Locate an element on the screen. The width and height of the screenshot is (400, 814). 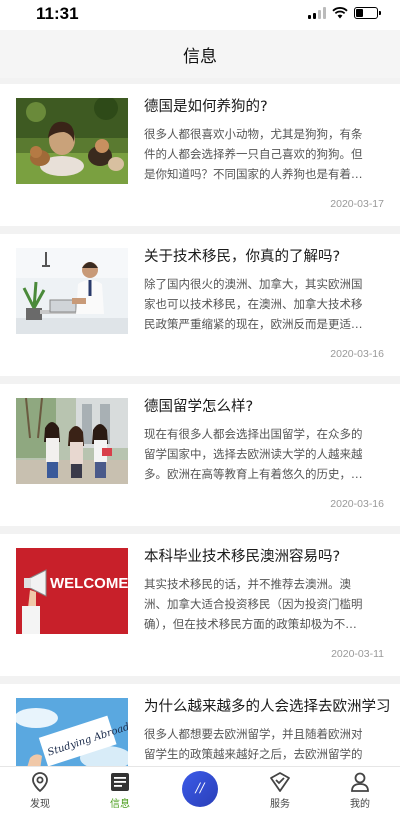
location-pin-icon is located at coordinates (40, 782).